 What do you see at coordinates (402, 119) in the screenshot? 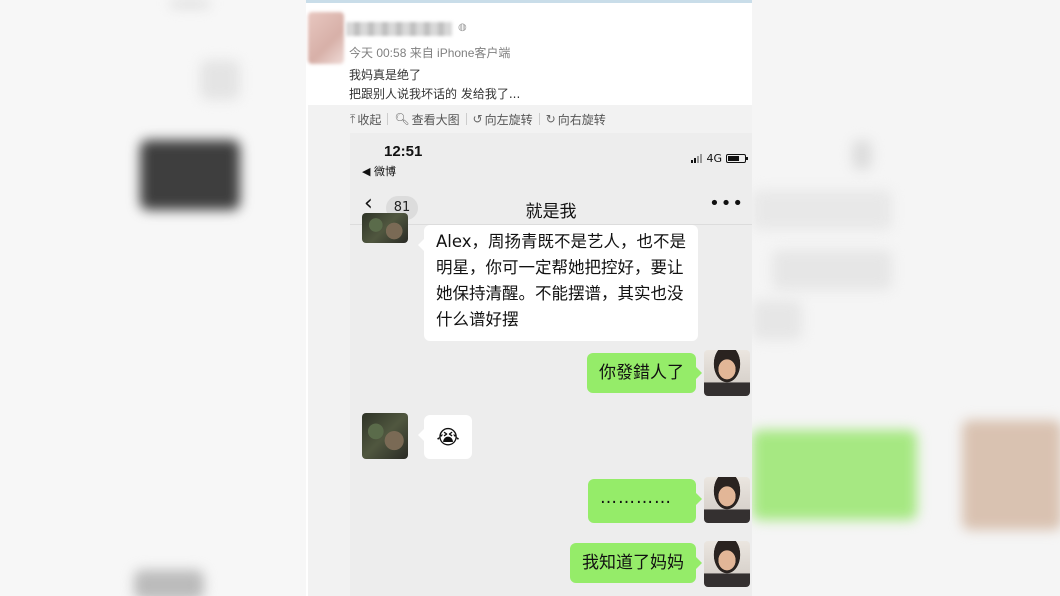
I see `magnifier-icon: 🔍︎` at bounding box center [402, 119].